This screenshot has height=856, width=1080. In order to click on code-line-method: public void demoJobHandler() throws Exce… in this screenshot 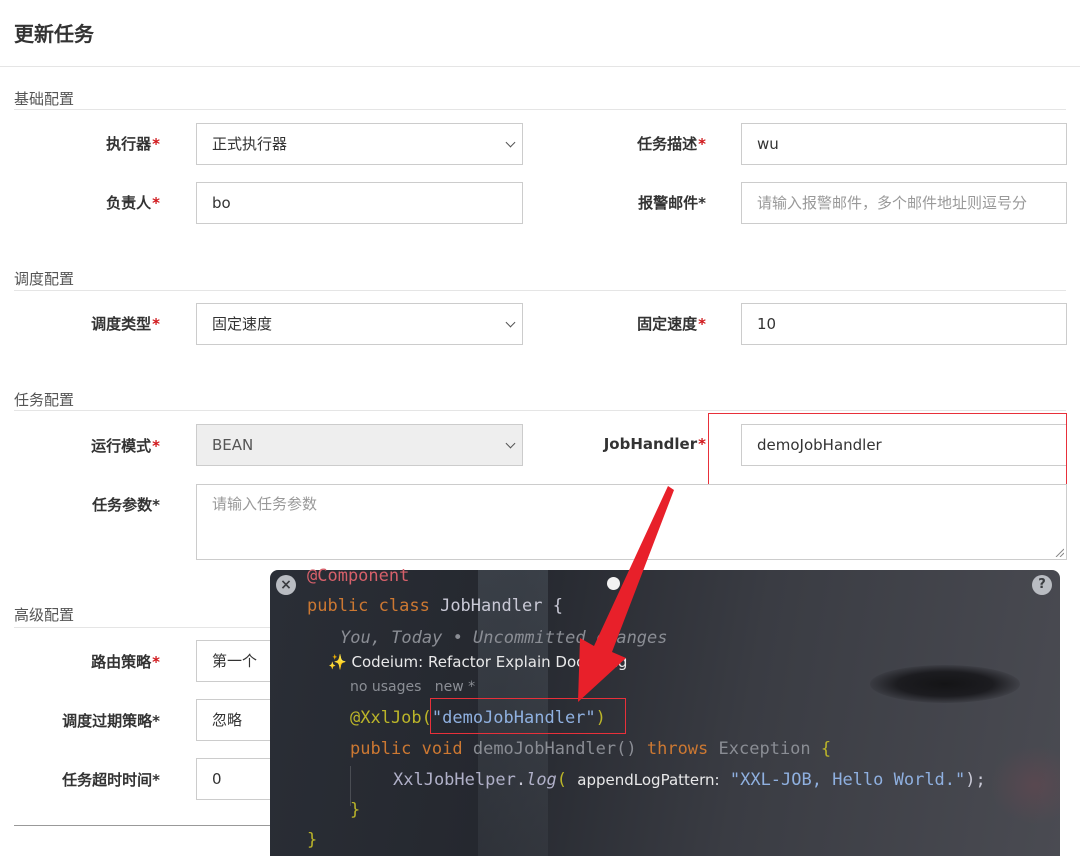, I will do `click(591, 749)`.